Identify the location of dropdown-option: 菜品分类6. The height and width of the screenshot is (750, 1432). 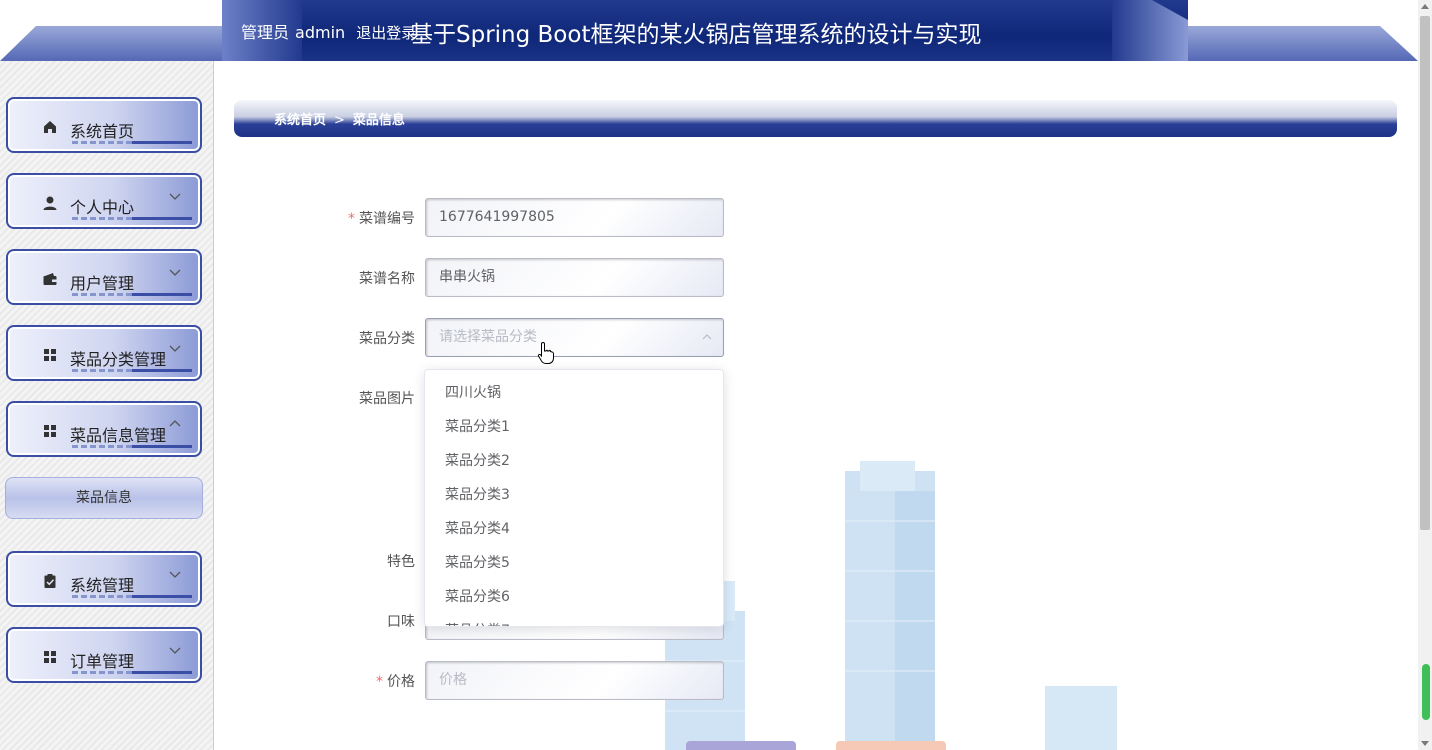
(574, 597).